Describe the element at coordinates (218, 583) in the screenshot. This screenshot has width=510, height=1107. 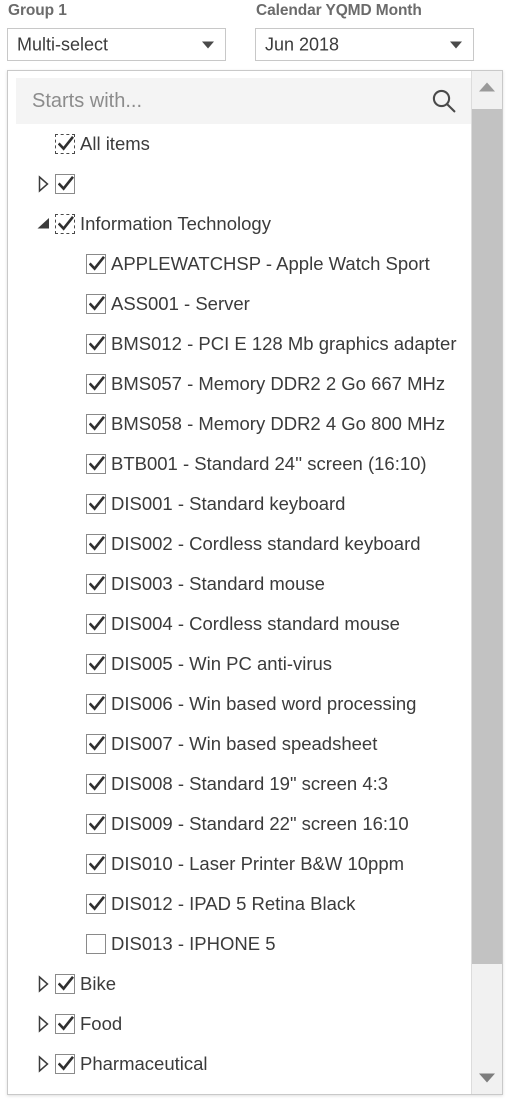
I see `tree-item-label: DIS003 - Standard mouse` at that location.